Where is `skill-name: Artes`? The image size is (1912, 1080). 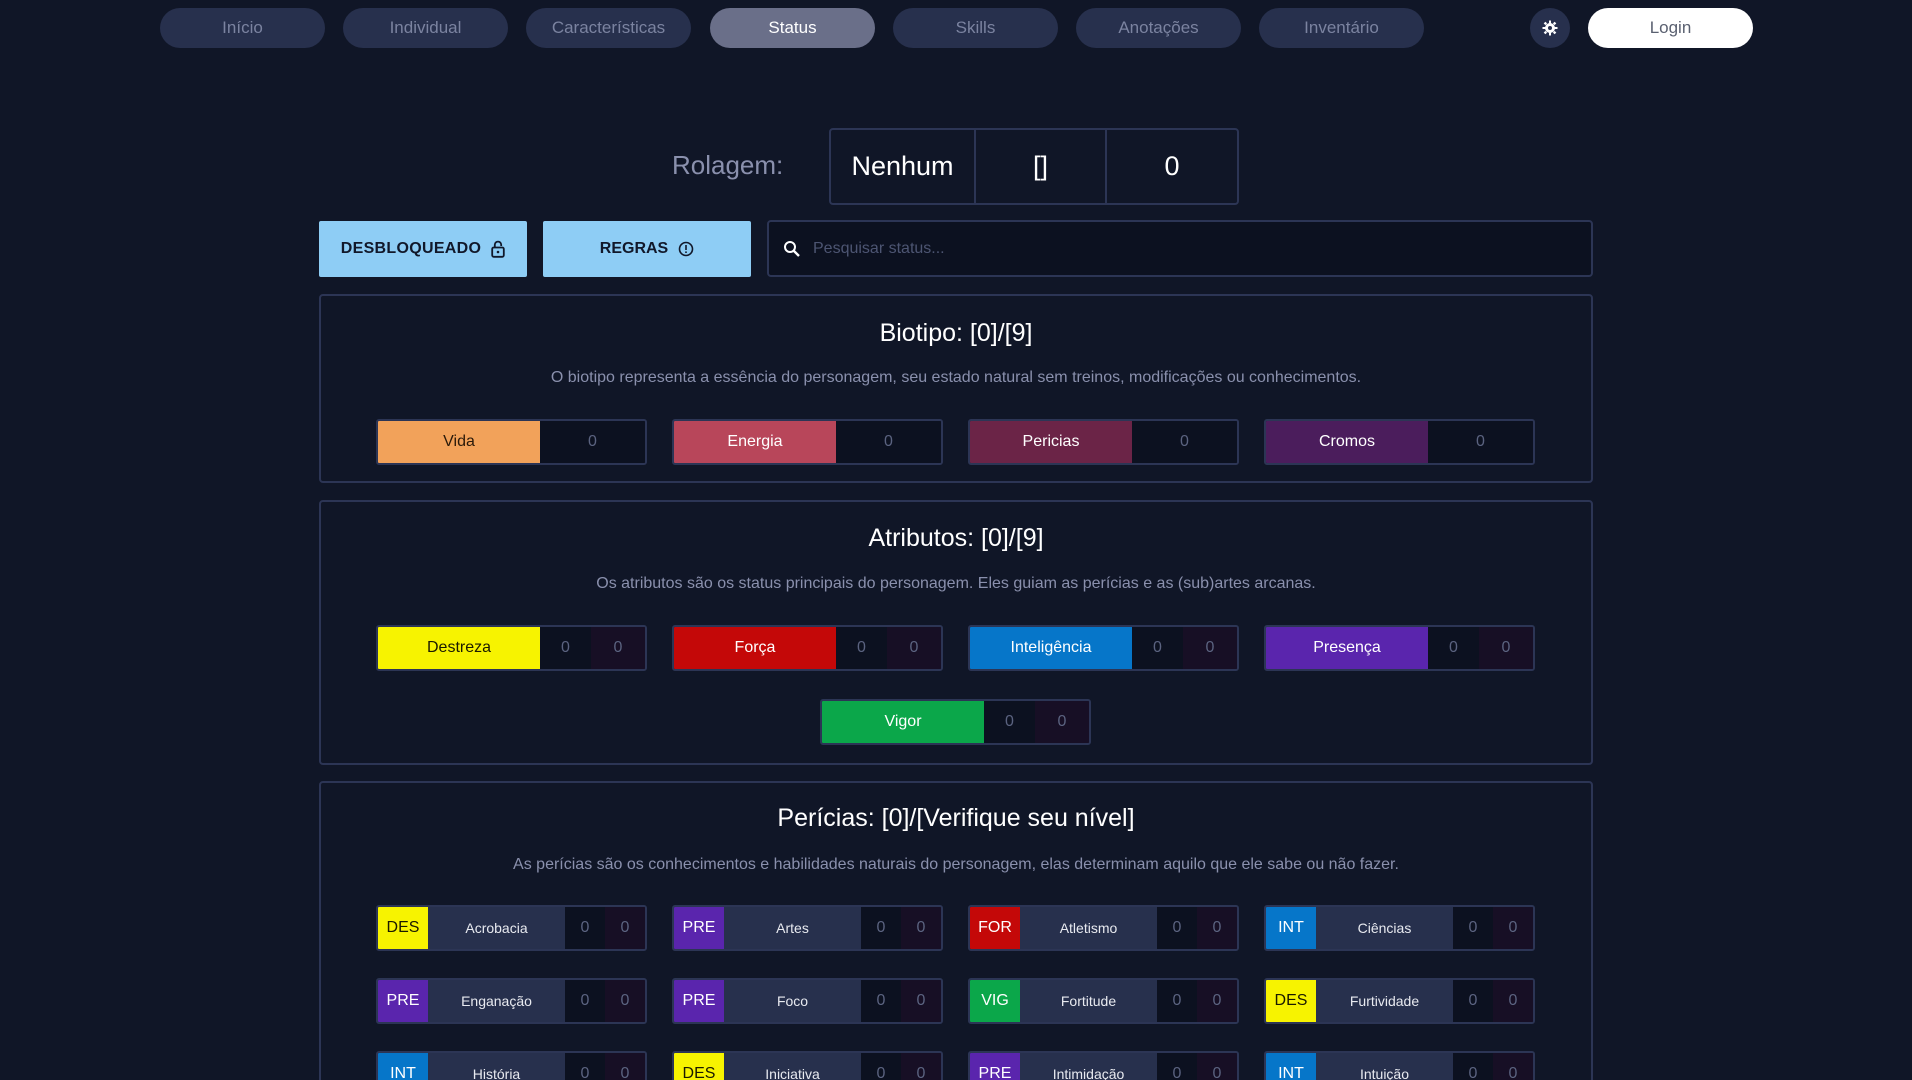 skill-name: Artes is located at coordinates (792, 928).